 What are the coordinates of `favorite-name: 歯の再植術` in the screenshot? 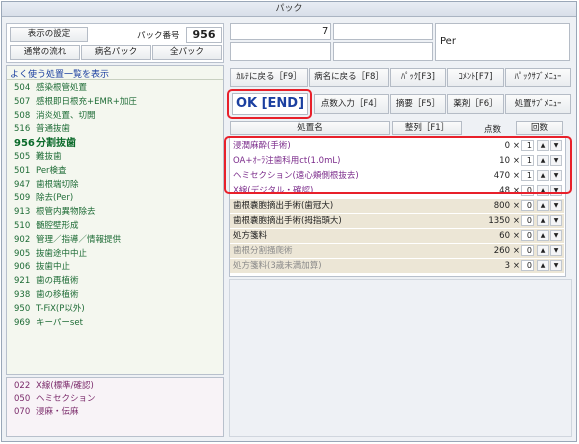 It's located at (57, 281).